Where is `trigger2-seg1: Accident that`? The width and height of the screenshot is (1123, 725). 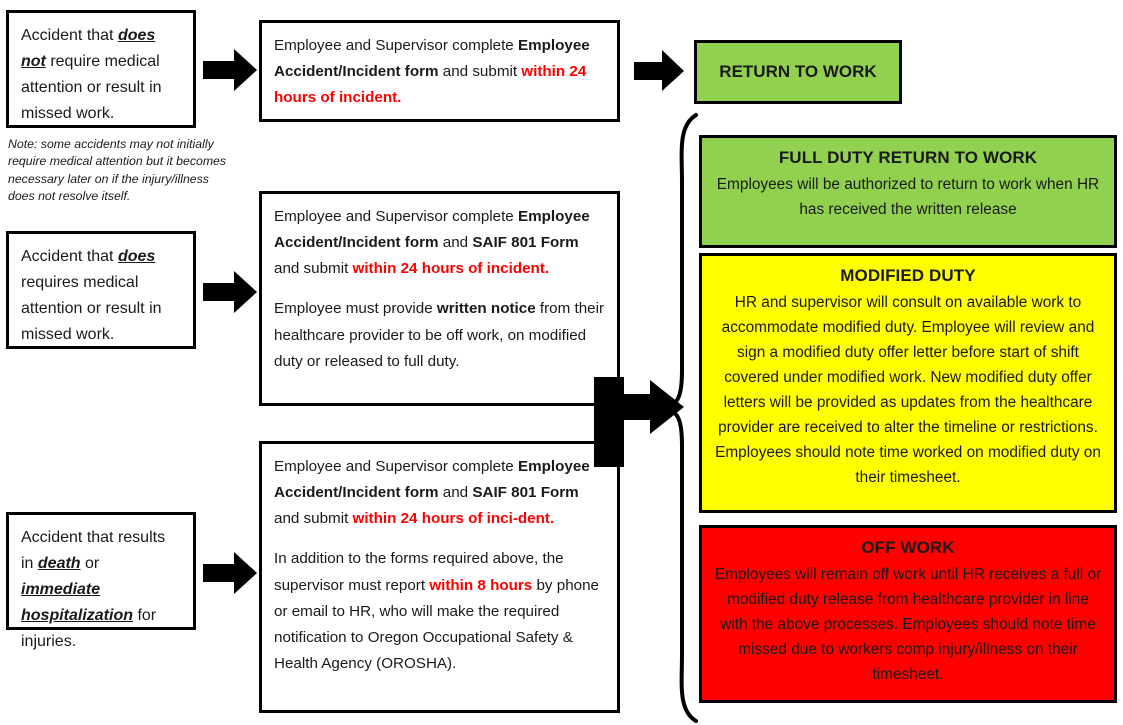 trigger2-seg1: Accident that is located at coordinates (69, 256).